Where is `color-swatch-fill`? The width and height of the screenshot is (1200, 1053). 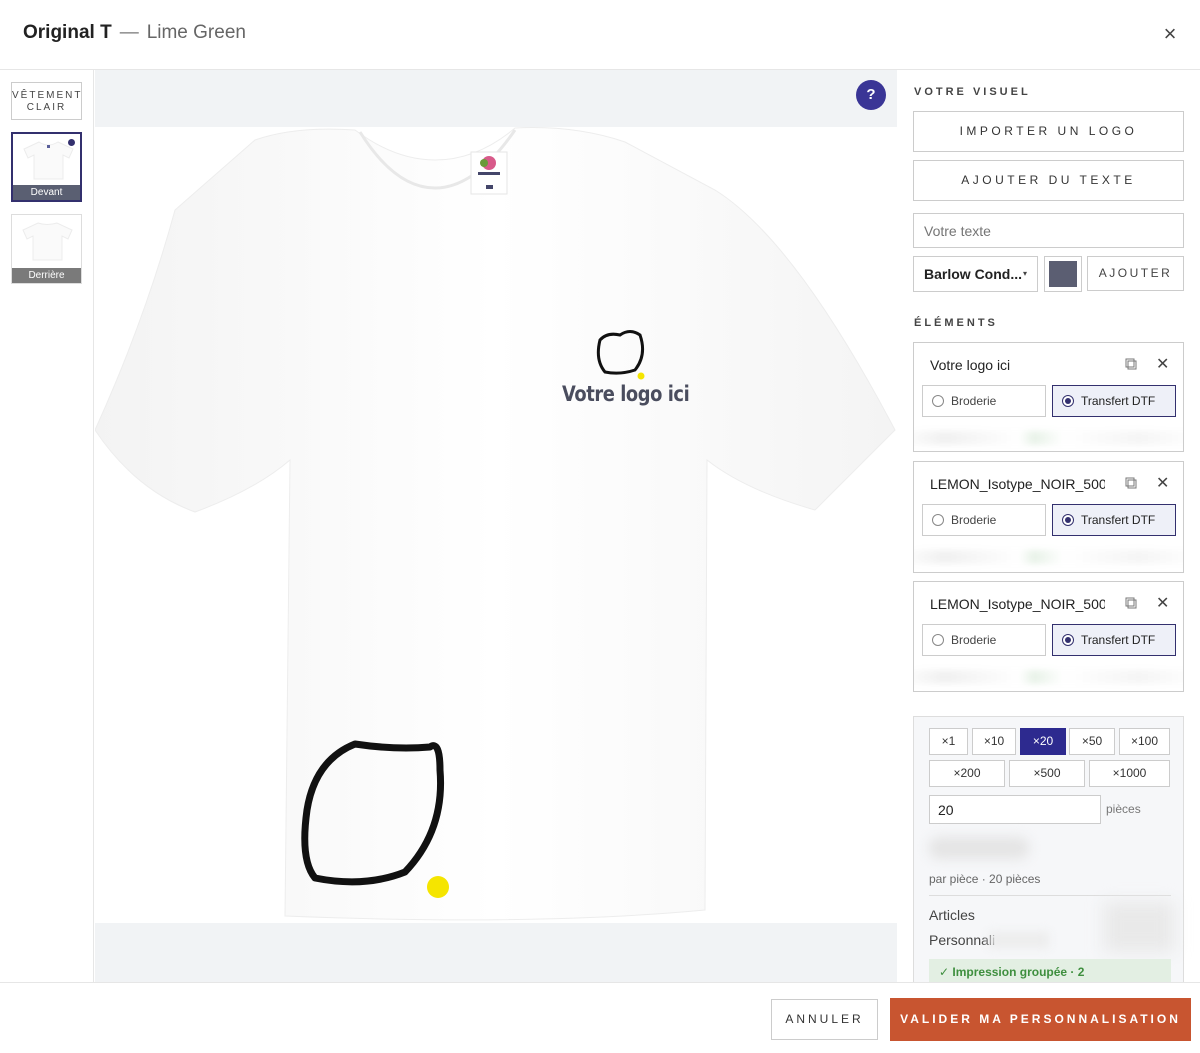 color-swatch-fill is located at coordinates (1063, 274).